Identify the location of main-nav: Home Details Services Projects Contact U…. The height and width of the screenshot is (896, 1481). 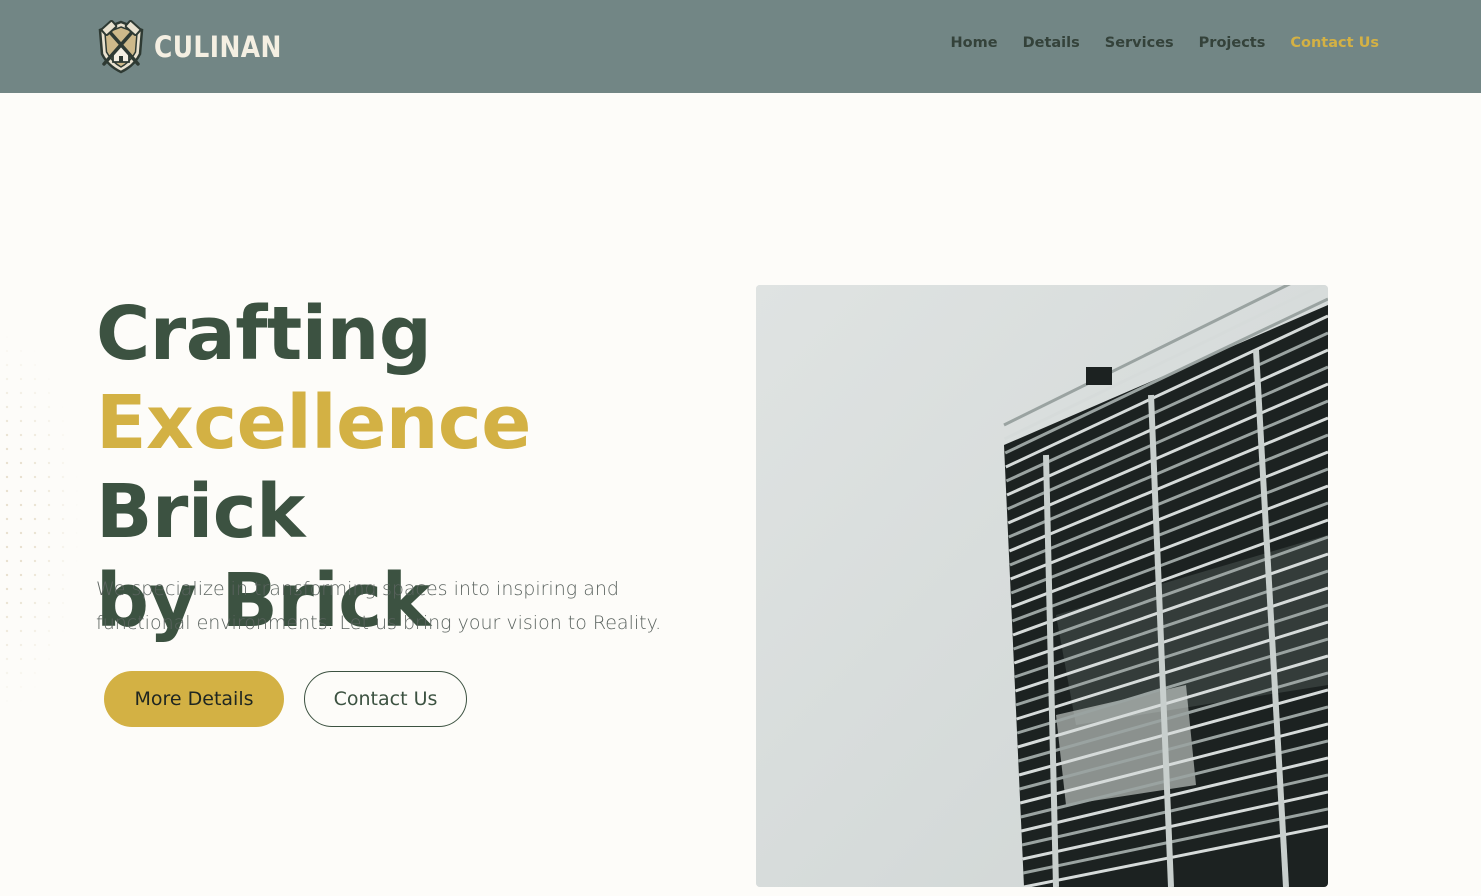
(1165, 43).